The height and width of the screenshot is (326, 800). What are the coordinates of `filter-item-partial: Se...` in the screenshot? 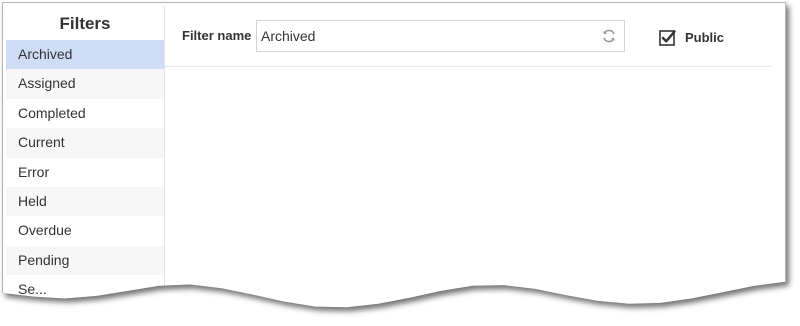 It's located at (85, 289).